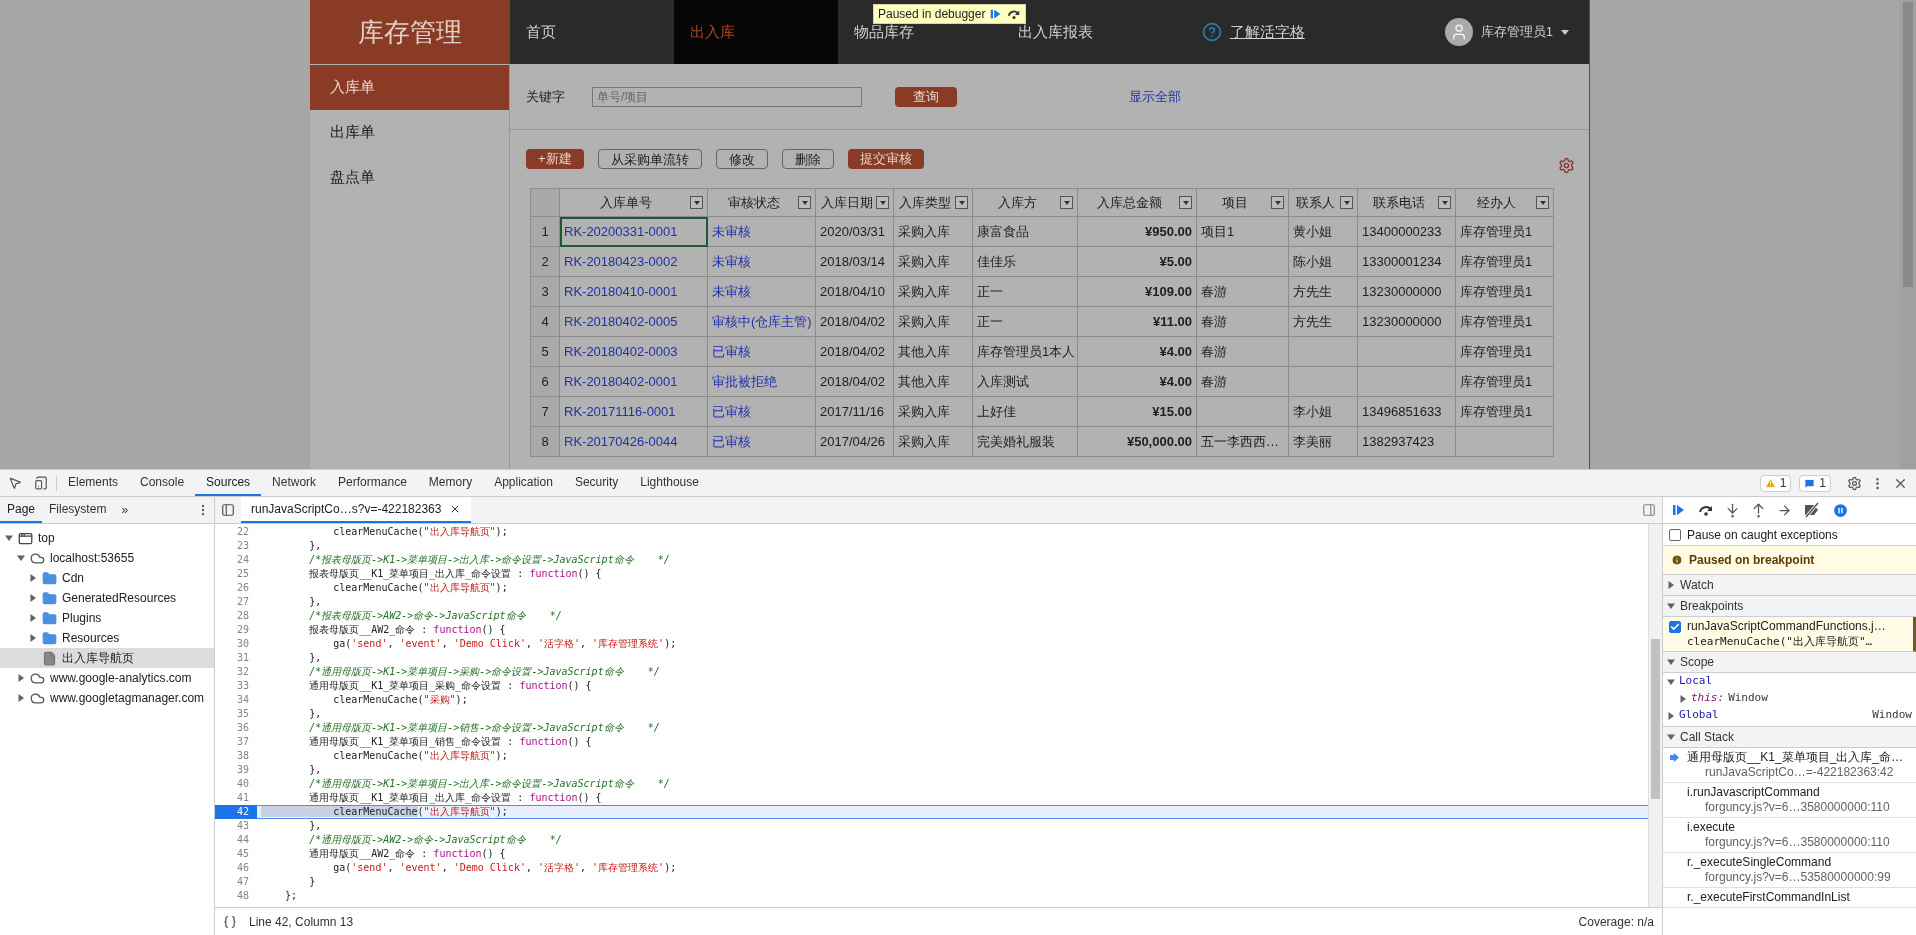  Describe the element at coordinates (807, 159) in the screenshot. I see `toolbar-button: 删除` at that location.